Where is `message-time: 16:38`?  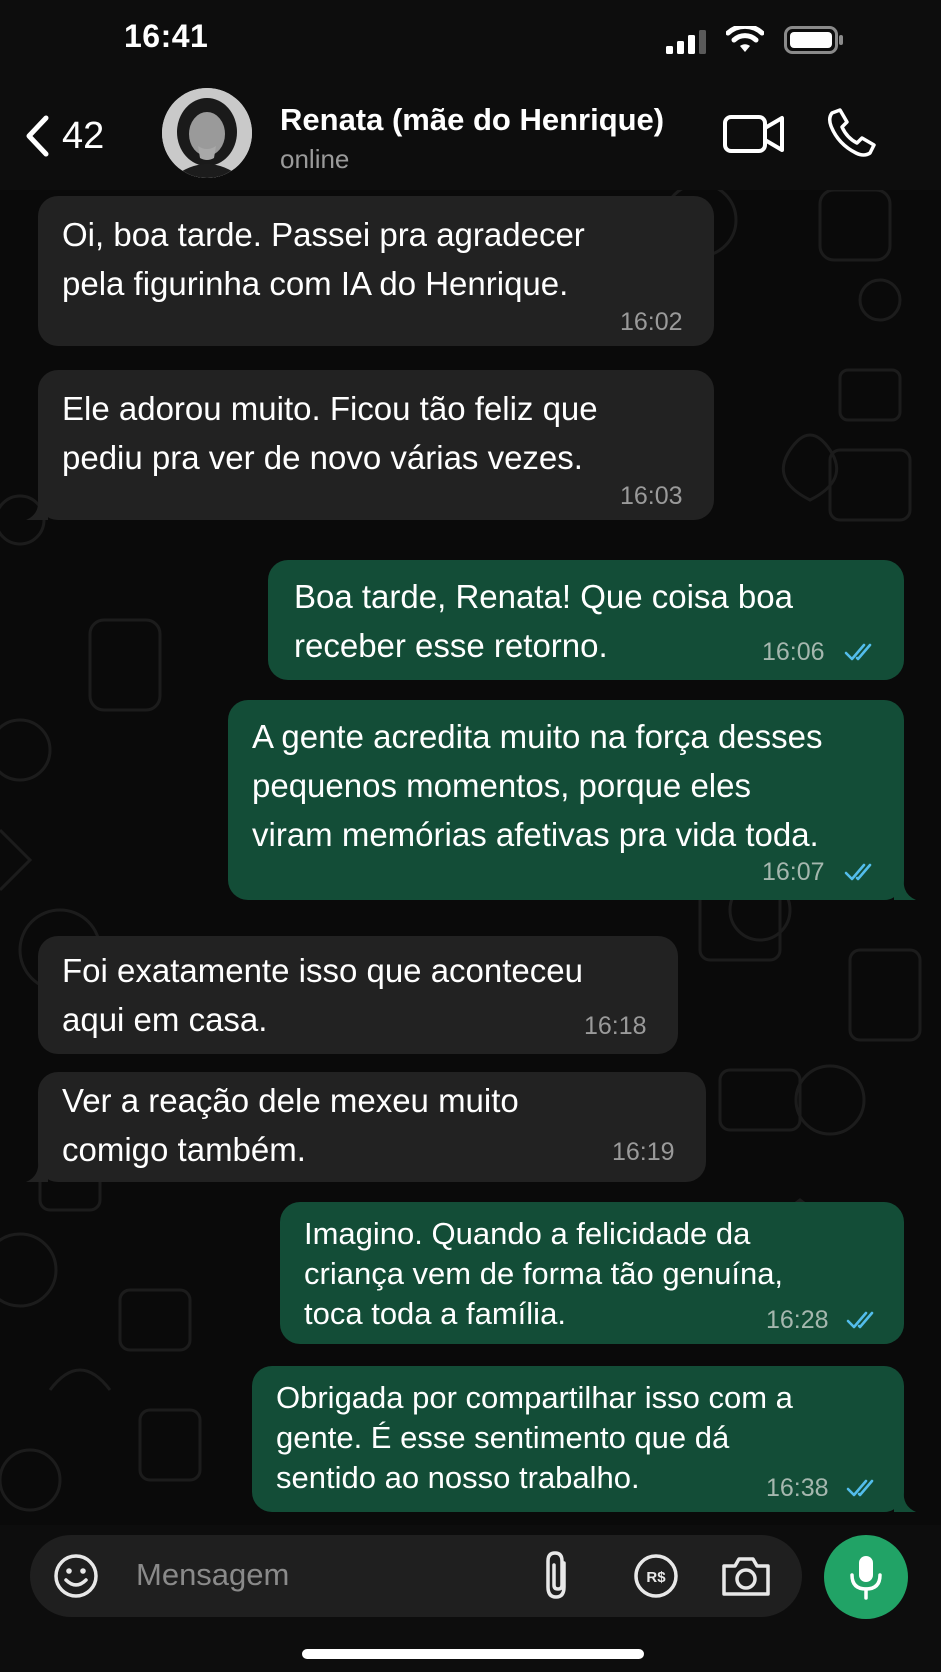
message-time: 16:38 is located at coordinates (797, 1488).